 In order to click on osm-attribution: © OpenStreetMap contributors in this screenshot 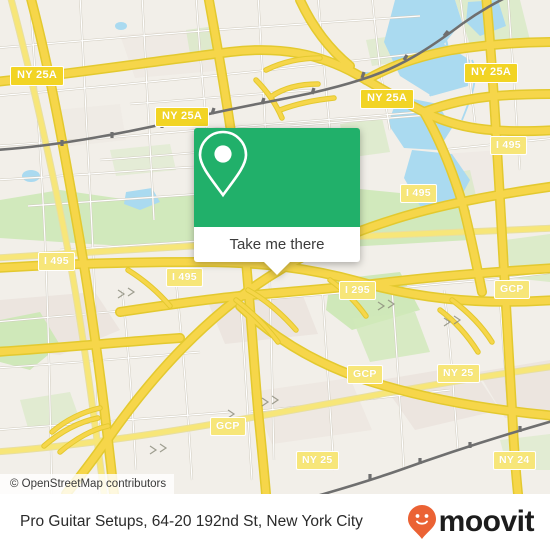, I will do `click(87, 484)`.